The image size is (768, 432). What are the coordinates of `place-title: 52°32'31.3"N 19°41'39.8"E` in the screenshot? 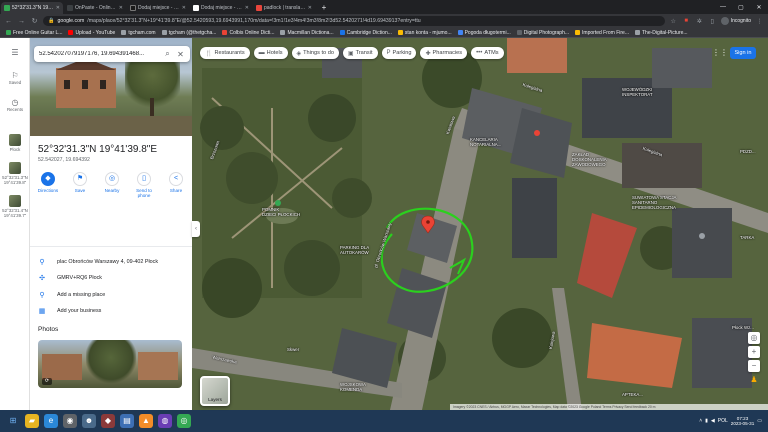 It's located at (98, 149).